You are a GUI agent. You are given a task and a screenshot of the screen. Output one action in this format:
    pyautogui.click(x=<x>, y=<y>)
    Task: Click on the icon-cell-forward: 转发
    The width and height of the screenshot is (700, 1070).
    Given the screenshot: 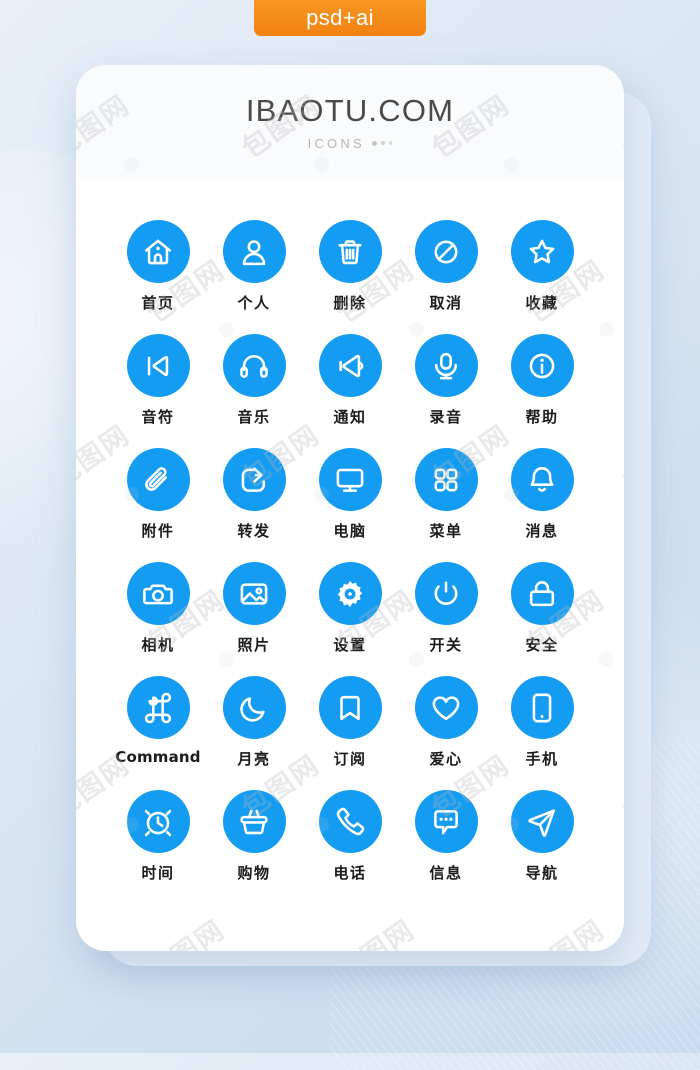 What is the action you would take?
    pyautogui.click(x=254, y=494)
    